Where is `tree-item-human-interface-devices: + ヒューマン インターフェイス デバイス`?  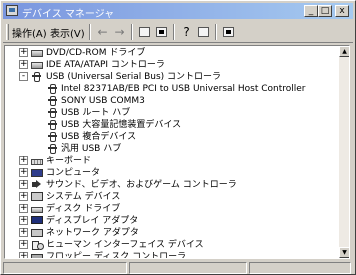 tree-item-human-interface-devices: + ヒューマン インターフェイス デバイス is located at coordinates (170, 245).